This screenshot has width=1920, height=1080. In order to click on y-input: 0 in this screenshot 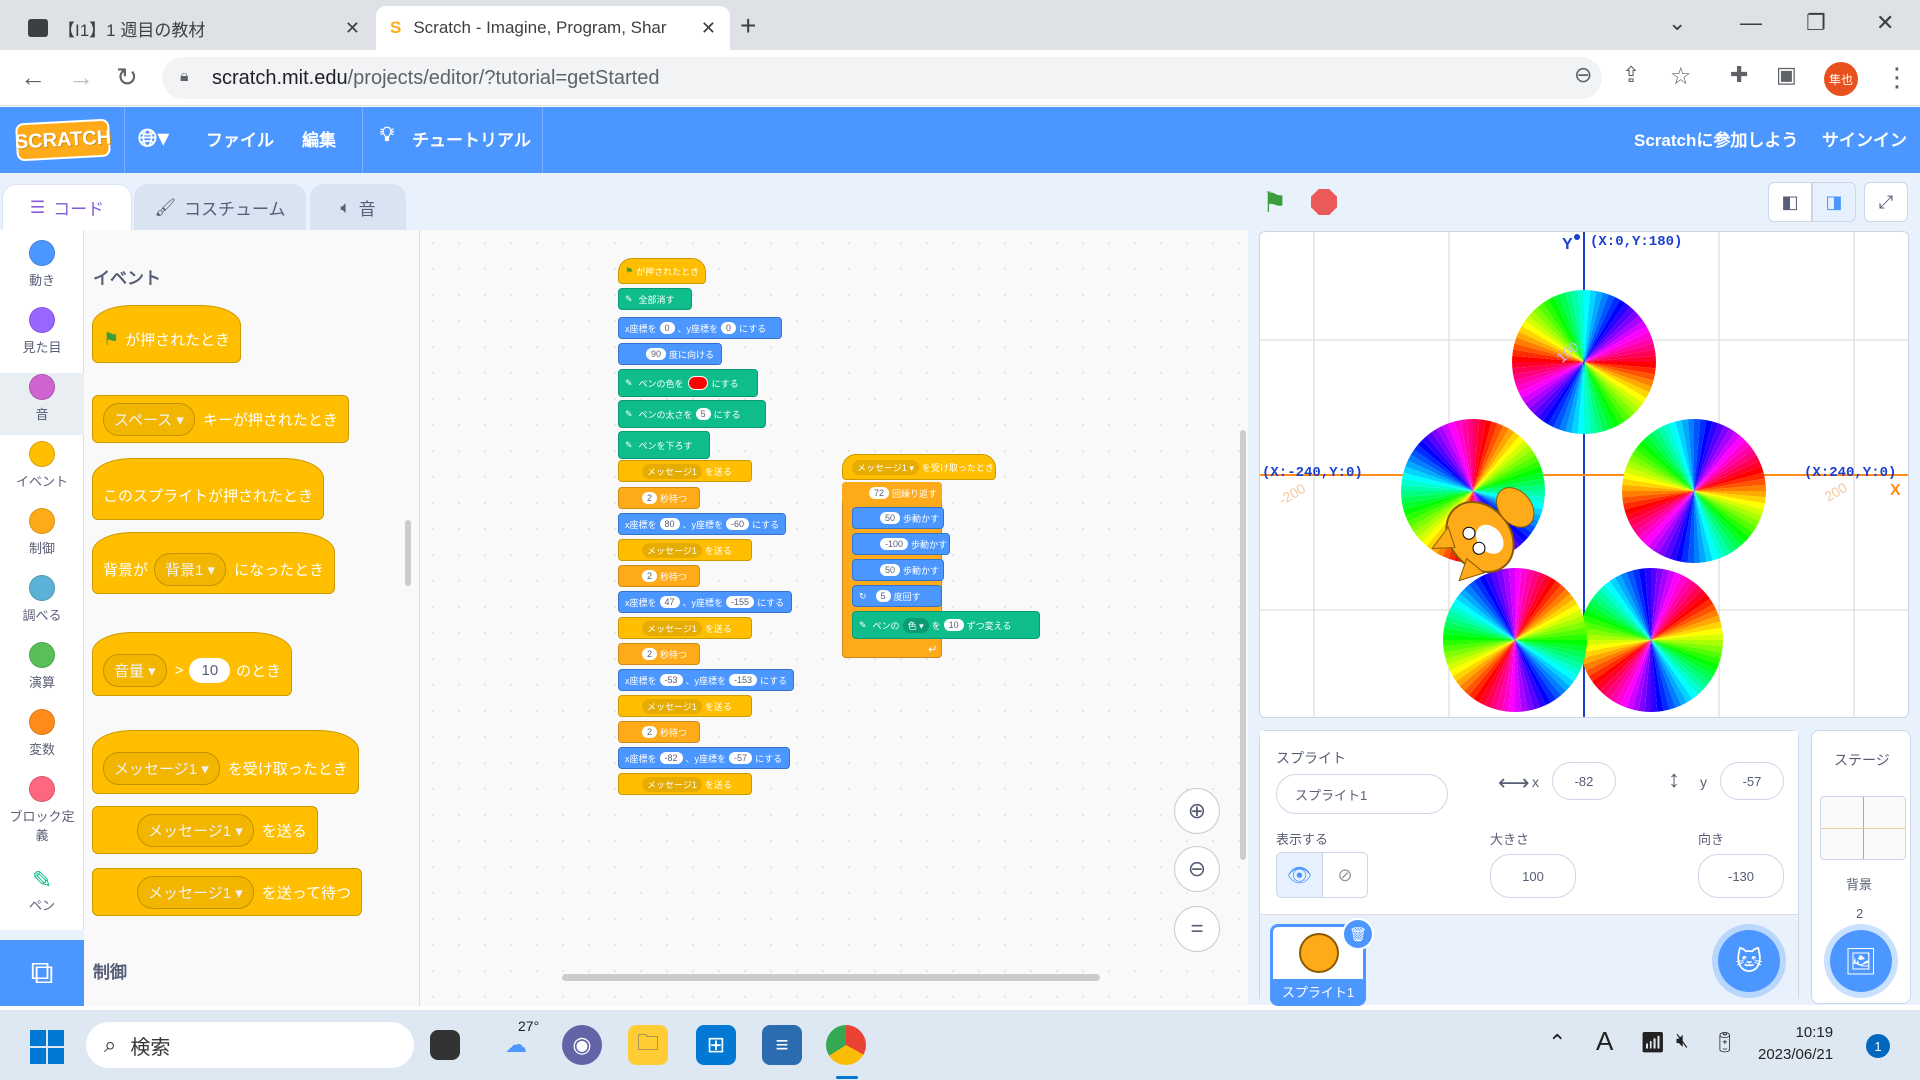, I will do `click(729, 328)`.